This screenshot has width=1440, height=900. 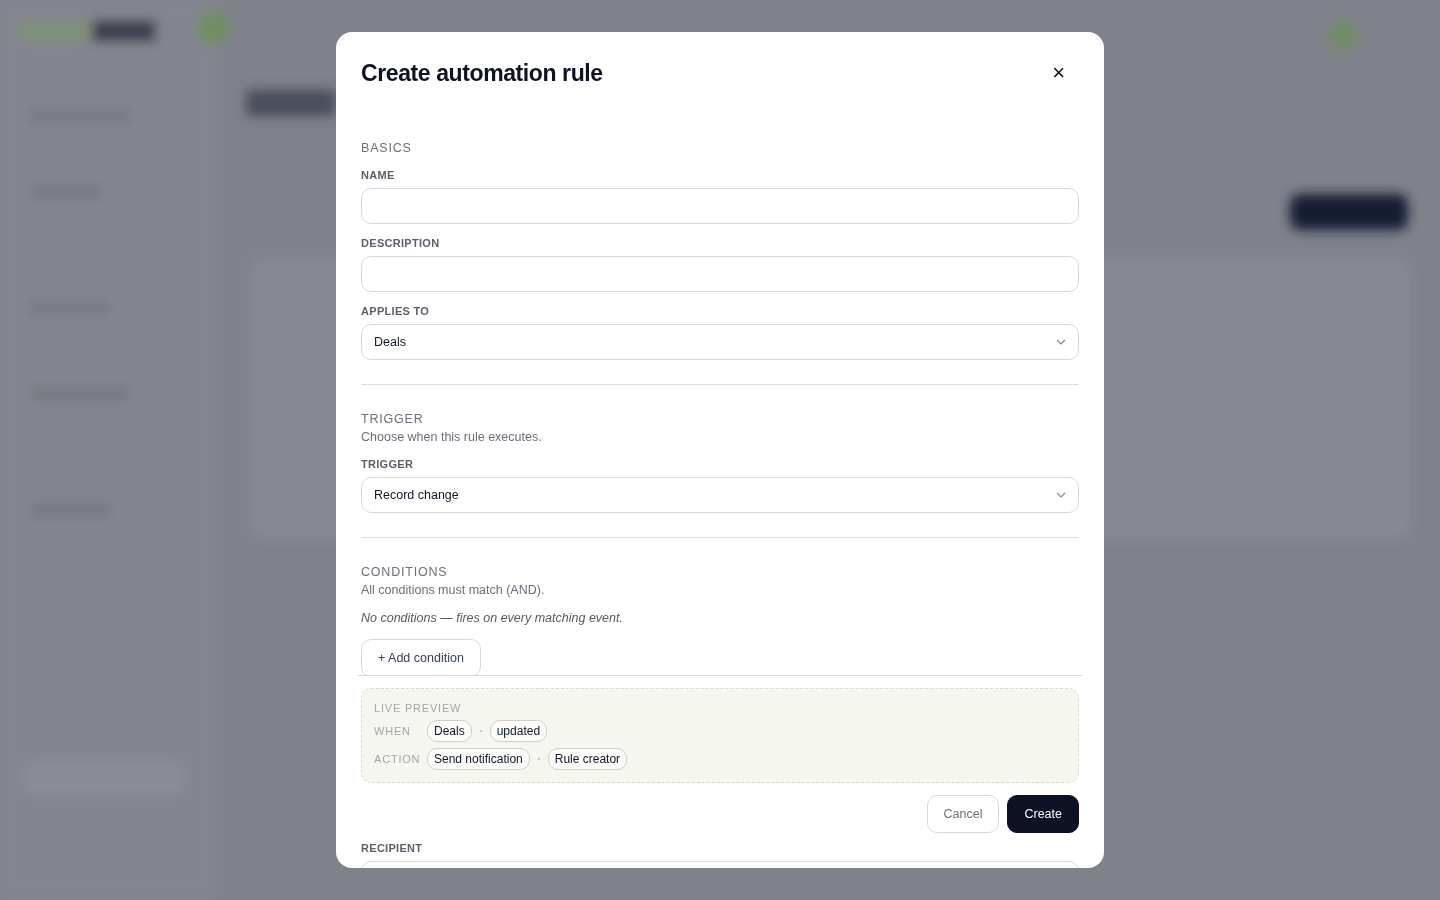 What do you see at coordinates (405, 572) in the screenshot?
I see `section-heading: CONDITIONS` at bounding box center [405, 572].